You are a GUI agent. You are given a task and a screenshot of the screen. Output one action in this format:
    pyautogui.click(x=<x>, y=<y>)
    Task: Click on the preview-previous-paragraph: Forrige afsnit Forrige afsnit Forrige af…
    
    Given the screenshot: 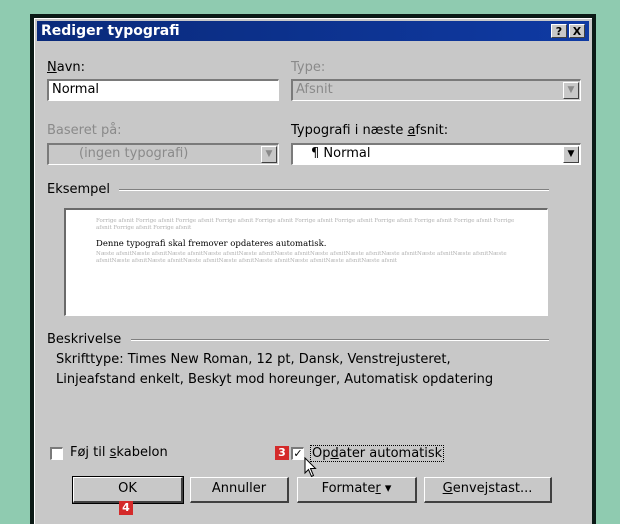 What is the action you would take?
    pyautogui.click(x=305, y=224)
    